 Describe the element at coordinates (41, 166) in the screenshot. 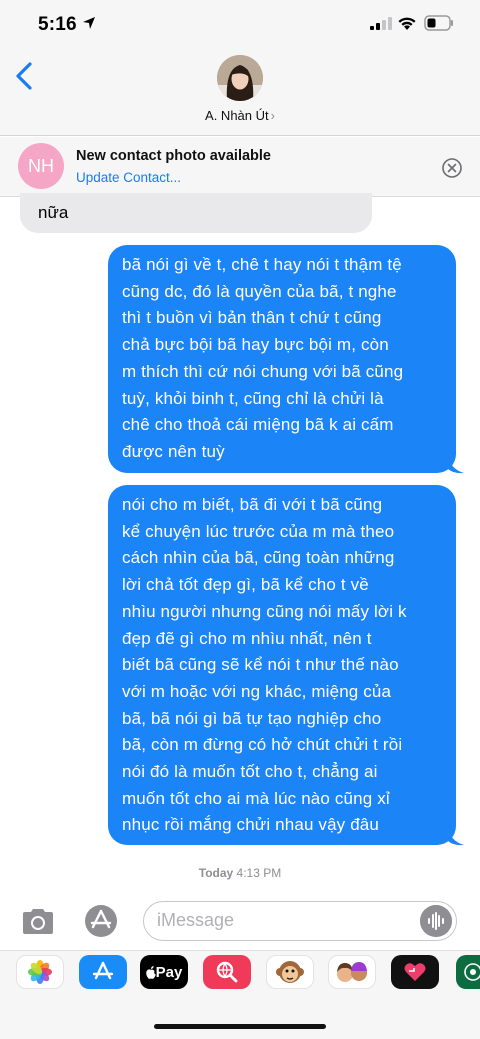

I see `banner-contact-initials: NH` at that location.